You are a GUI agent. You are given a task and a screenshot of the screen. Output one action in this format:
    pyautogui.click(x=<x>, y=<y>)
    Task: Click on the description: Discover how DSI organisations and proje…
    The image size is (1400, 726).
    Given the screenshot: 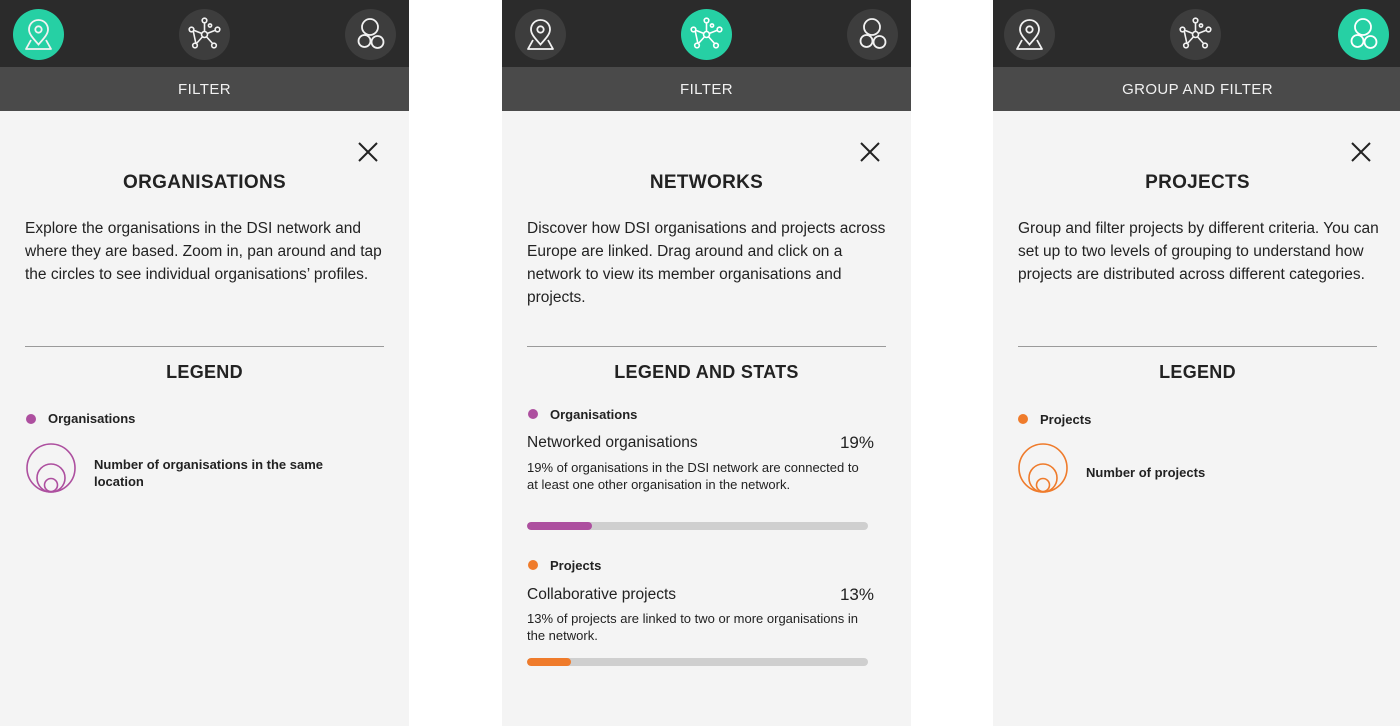 What is the action you would take?
    pyautogui.click(x=706, y=263)
    